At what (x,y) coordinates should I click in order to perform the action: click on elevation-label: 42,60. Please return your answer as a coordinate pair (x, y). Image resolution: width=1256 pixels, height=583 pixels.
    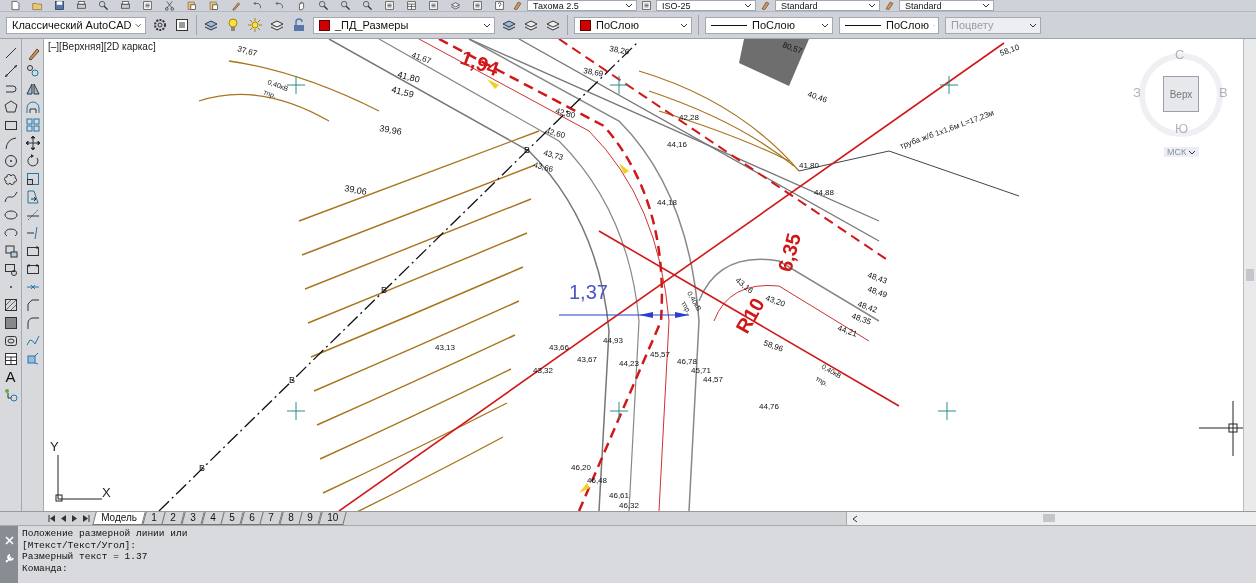
    Looking at the image, I should click on (555, 133).